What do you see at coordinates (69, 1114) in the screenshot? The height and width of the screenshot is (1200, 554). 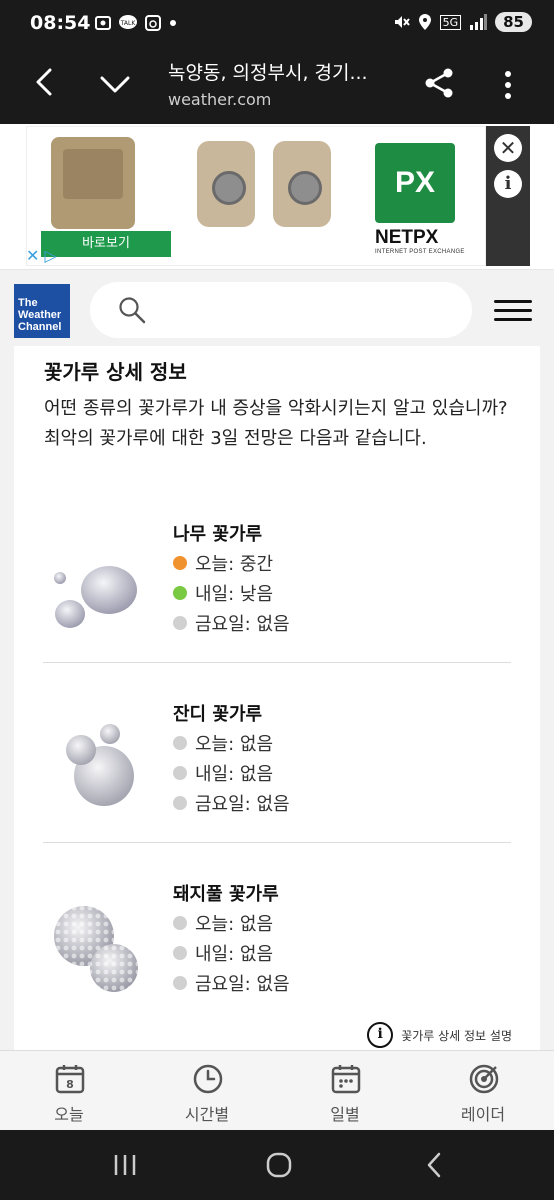 I see `nav-label: 오늘` at bounding box center [69, 1114].